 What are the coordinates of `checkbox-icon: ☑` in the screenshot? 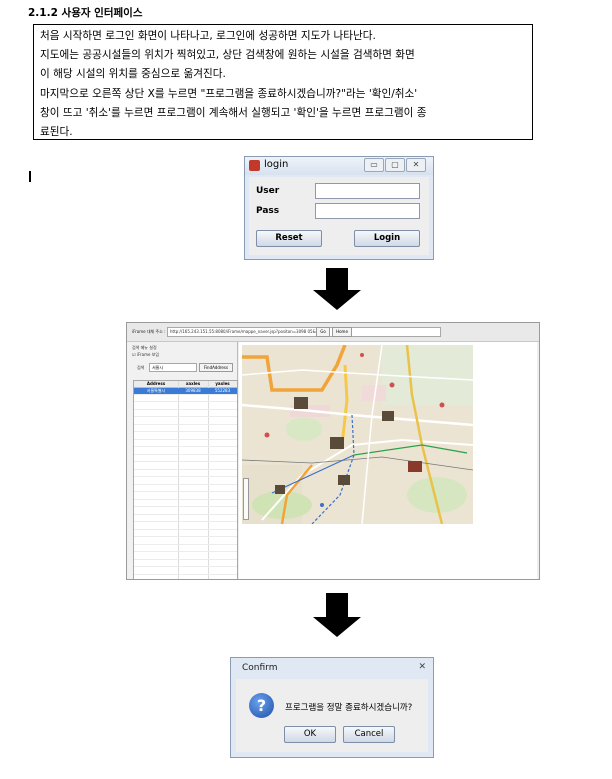 It's located at (134, 354).